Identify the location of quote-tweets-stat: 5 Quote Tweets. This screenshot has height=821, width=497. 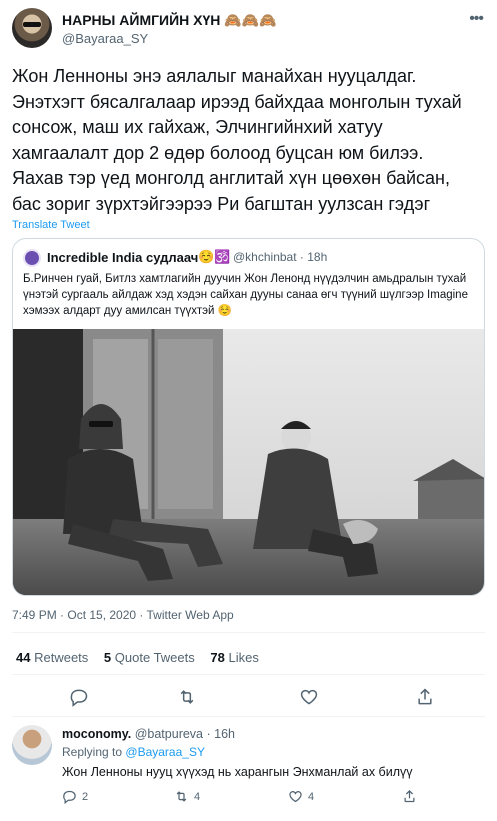
(149, 657).